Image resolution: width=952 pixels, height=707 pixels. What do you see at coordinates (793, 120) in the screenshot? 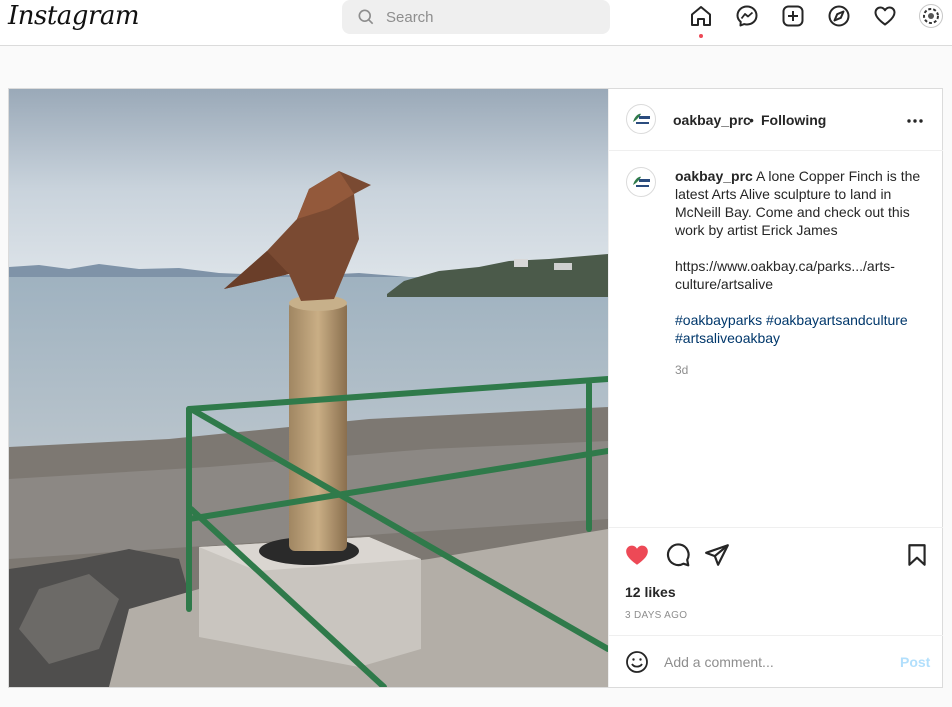
I see `following-button: Following` at bounding box center [793, 120].